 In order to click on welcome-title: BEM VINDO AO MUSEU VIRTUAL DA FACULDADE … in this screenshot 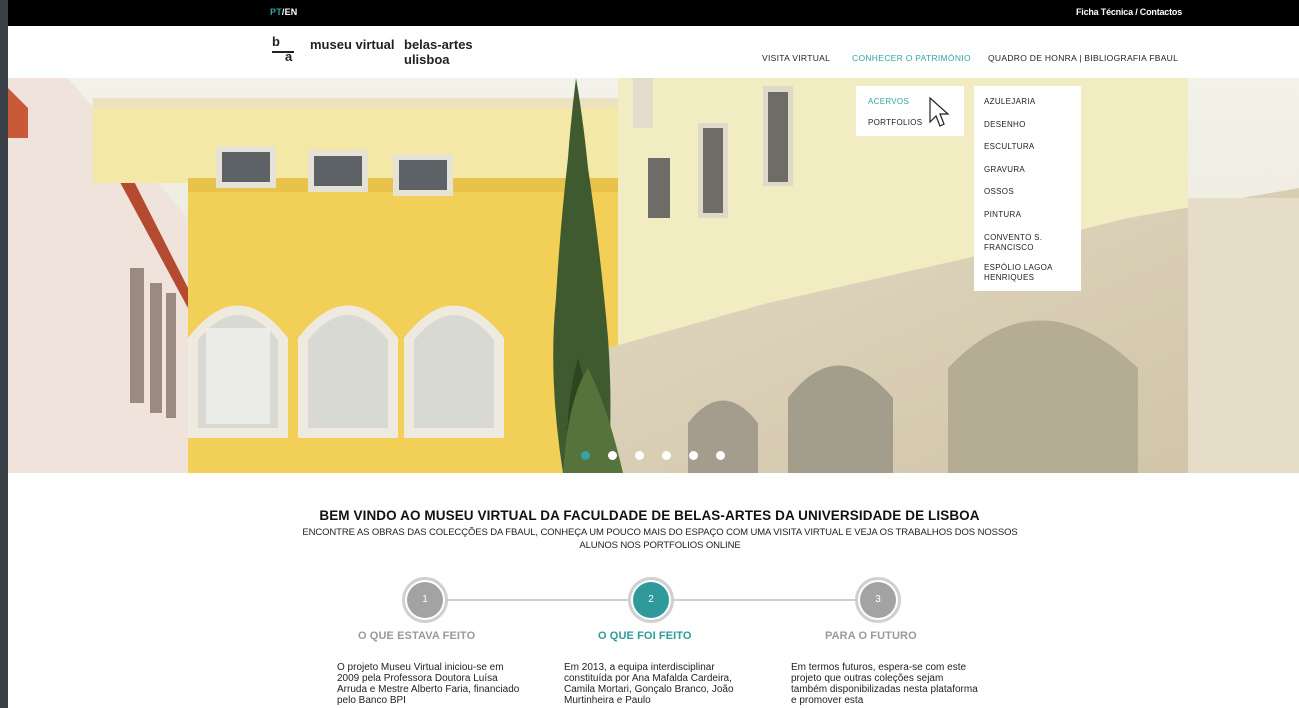, I will do `click(649, 515)`.